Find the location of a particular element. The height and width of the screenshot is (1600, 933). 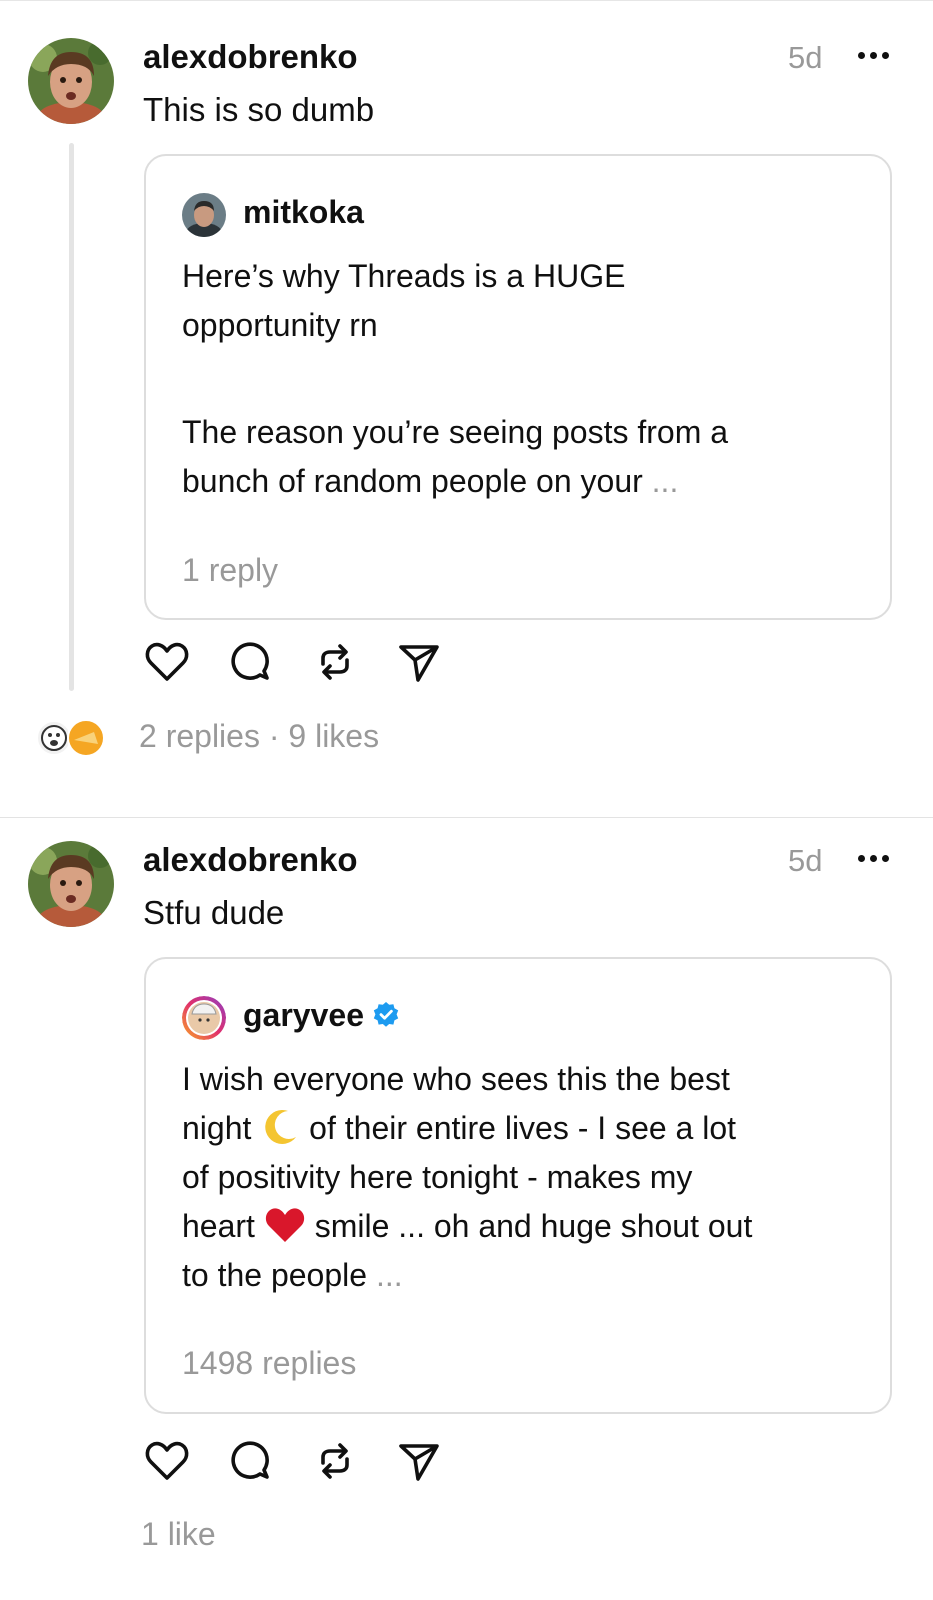

quoted-text-fragment: to the people is located at coordinates (275, 1275).